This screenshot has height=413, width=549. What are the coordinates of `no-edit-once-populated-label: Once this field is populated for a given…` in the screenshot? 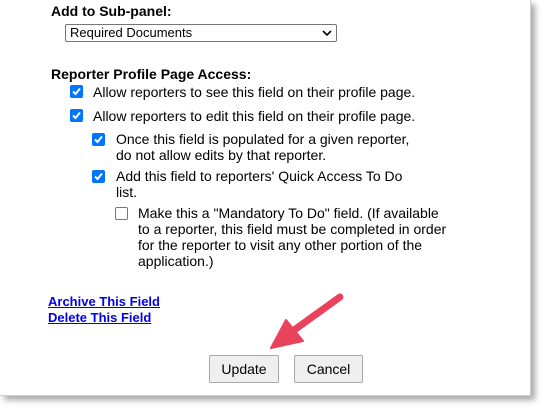 It's located at (263, 147).